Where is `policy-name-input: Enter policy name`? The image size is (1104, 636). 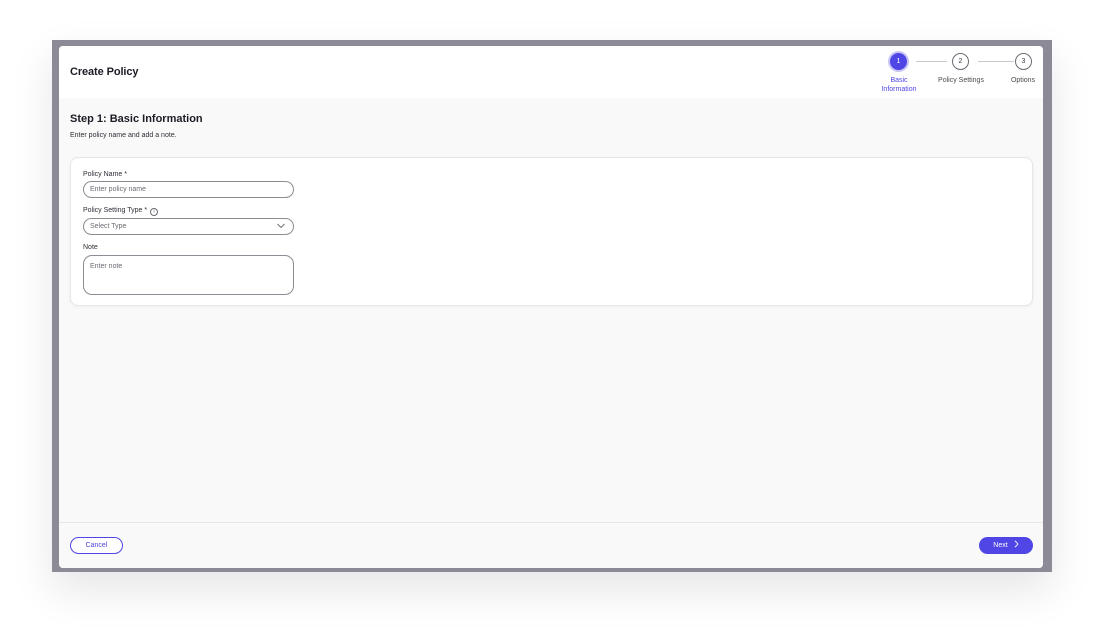
policy-name-input: Enter policy name is located at coordinates (188, 189).